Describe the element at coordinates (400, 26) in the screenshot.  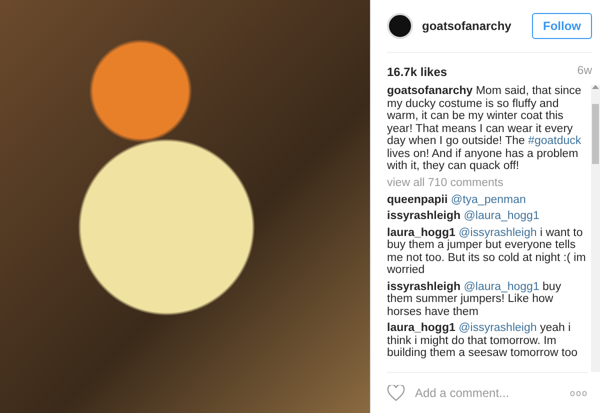
I see `avatar-logo-icon` at that location.